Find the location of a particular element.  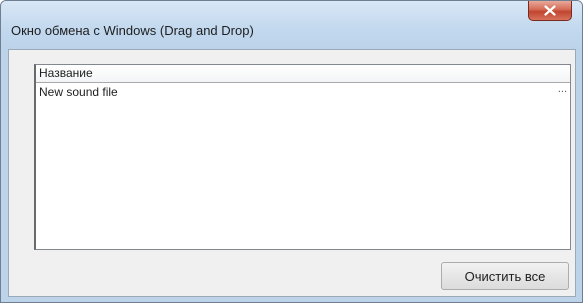

list-item-name: New sound file is located at coordinates (78, 92).